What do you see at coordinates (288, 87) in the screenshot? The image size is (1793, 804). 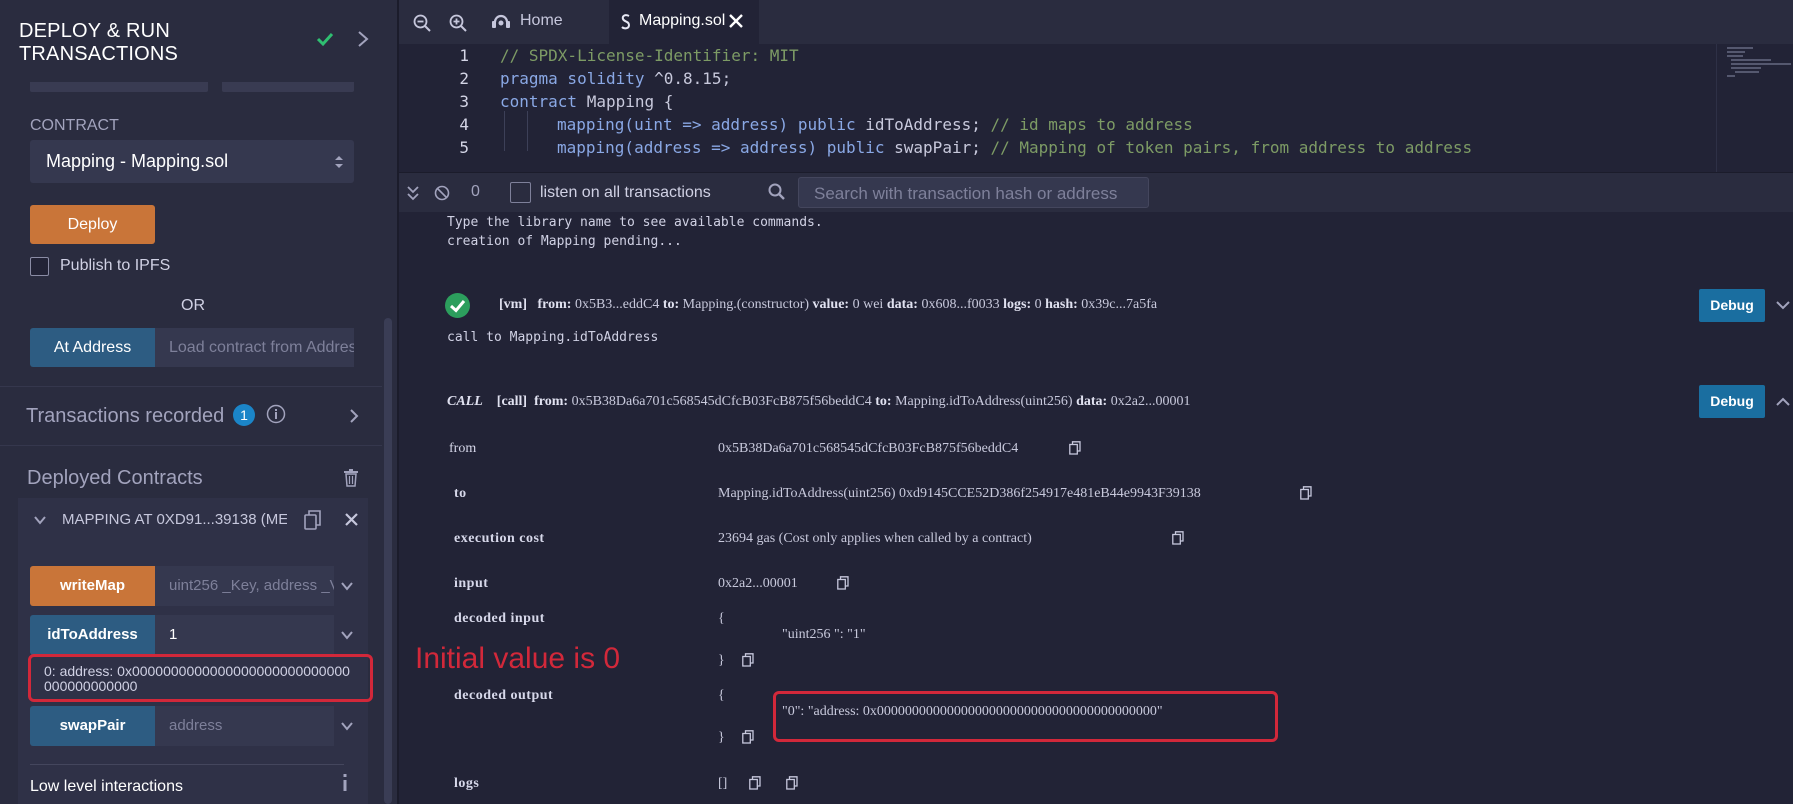 I see `account-button-ghost` at bounding box center [288, 87].